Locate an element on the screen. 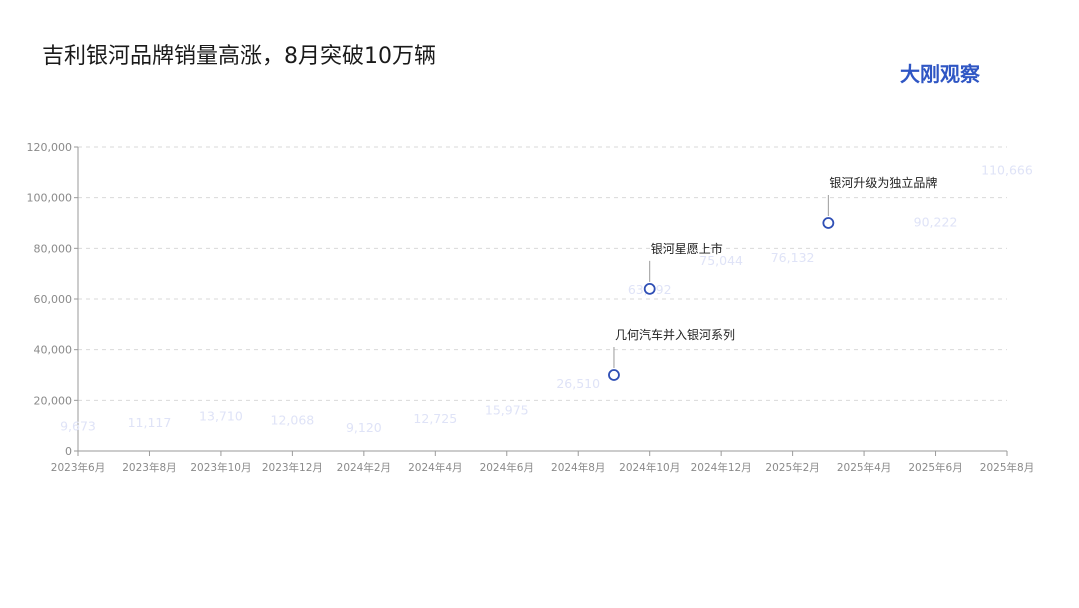  x-tick-label: 2023年8月 is located at coordinates (149, 467).